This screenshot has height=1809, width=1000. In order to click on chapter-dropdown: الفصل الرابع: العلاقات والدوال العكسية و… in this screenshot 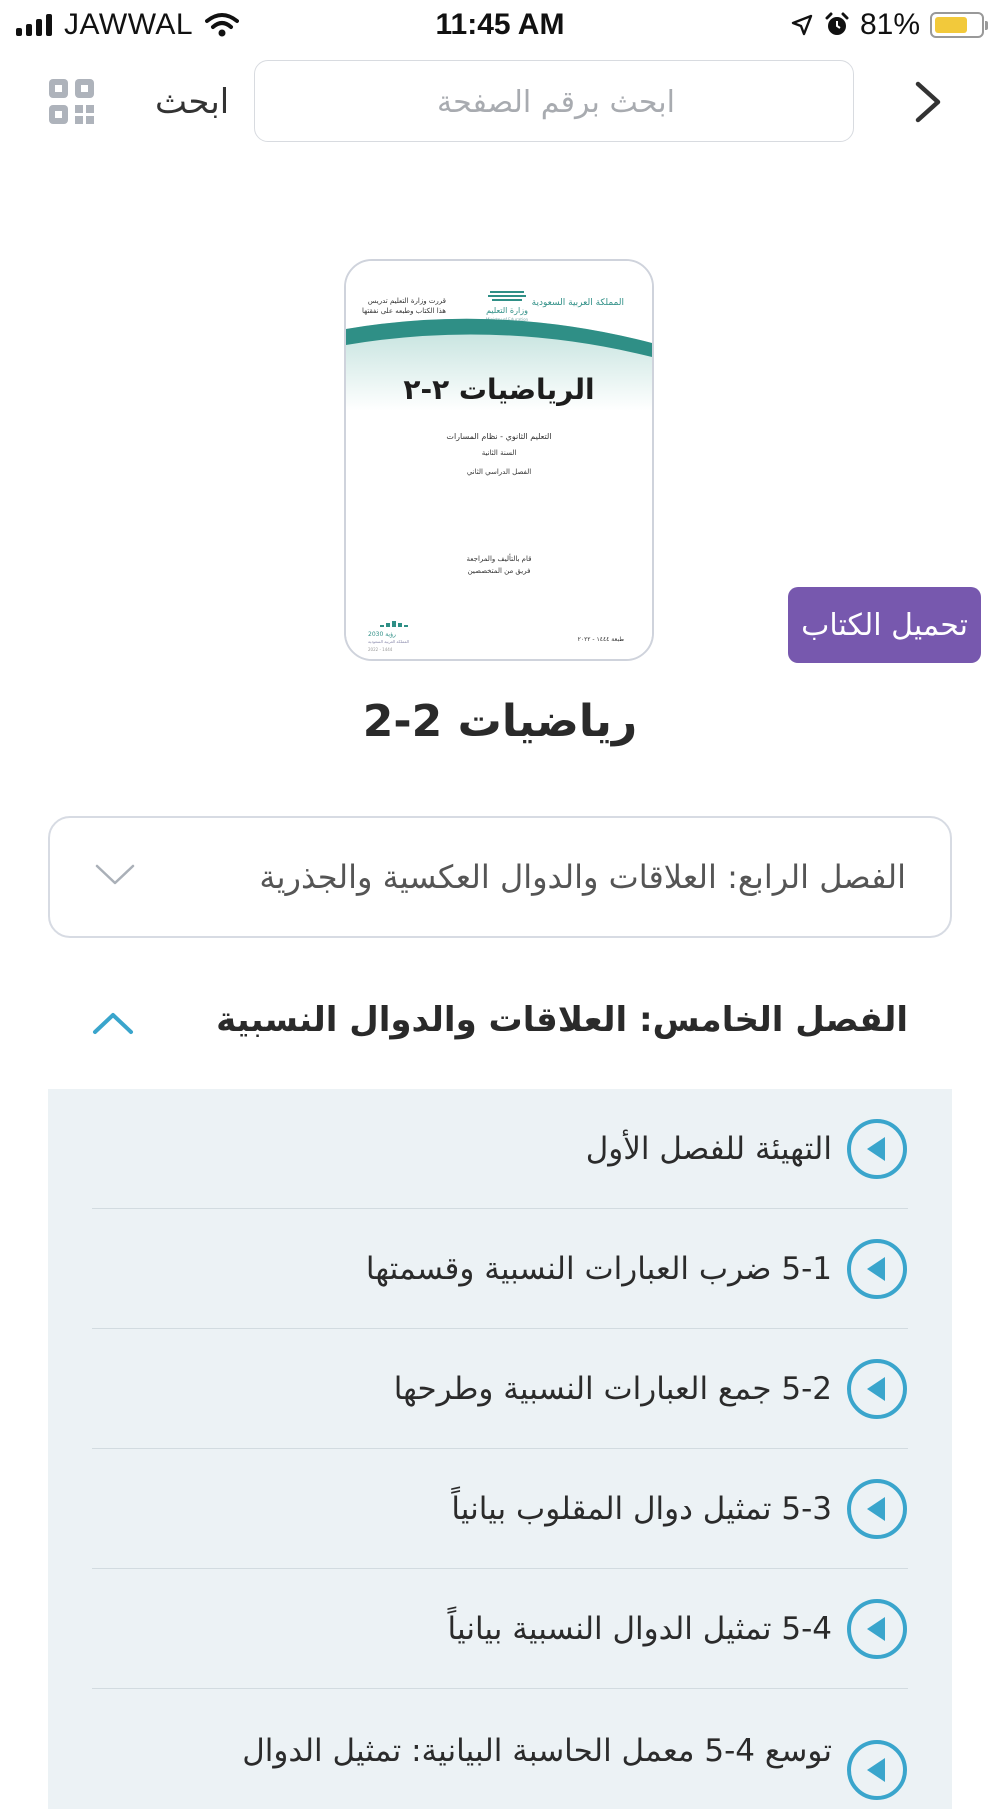, I will do `click(500, 877)`.